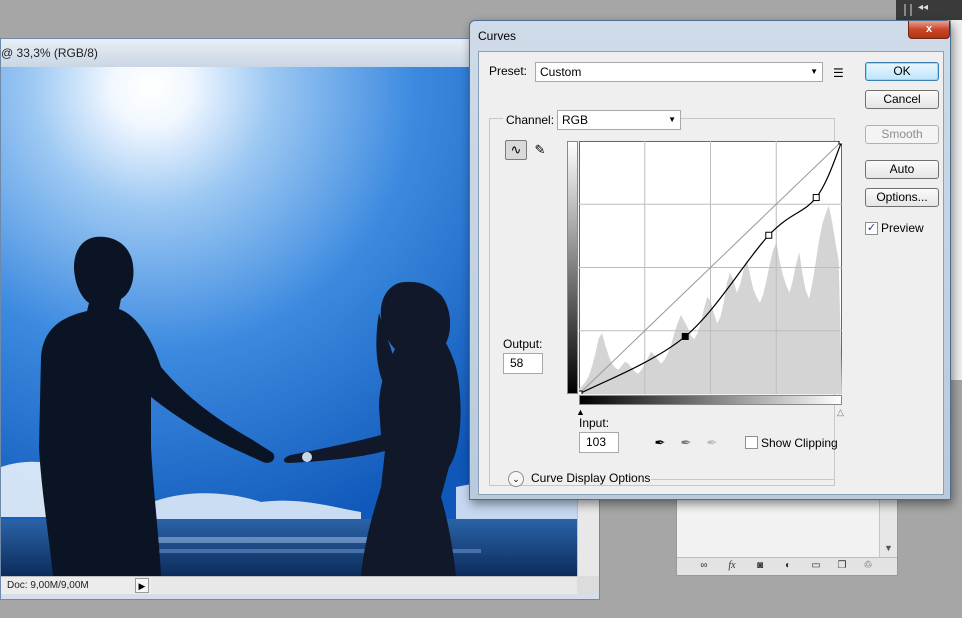 This screenshot has height=618, width=962. What do you see at coordinates (732, 566) in the screenshot?
I see `fx-icon: fx` at bounding box center [732, 566].